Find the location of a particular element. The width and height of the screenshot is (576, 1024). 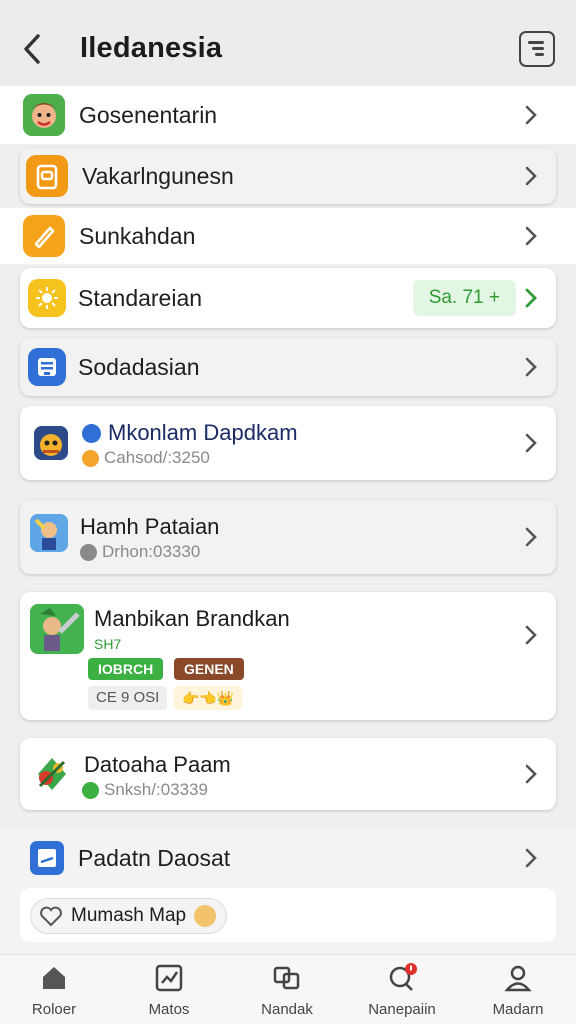

clipboard-app-icon is located at coordinates (47, 176).